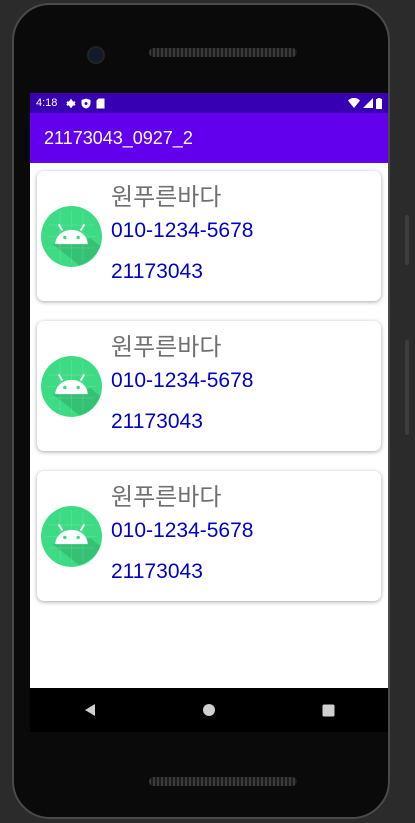  I want to click on navigation-bar, so click(209, 710).